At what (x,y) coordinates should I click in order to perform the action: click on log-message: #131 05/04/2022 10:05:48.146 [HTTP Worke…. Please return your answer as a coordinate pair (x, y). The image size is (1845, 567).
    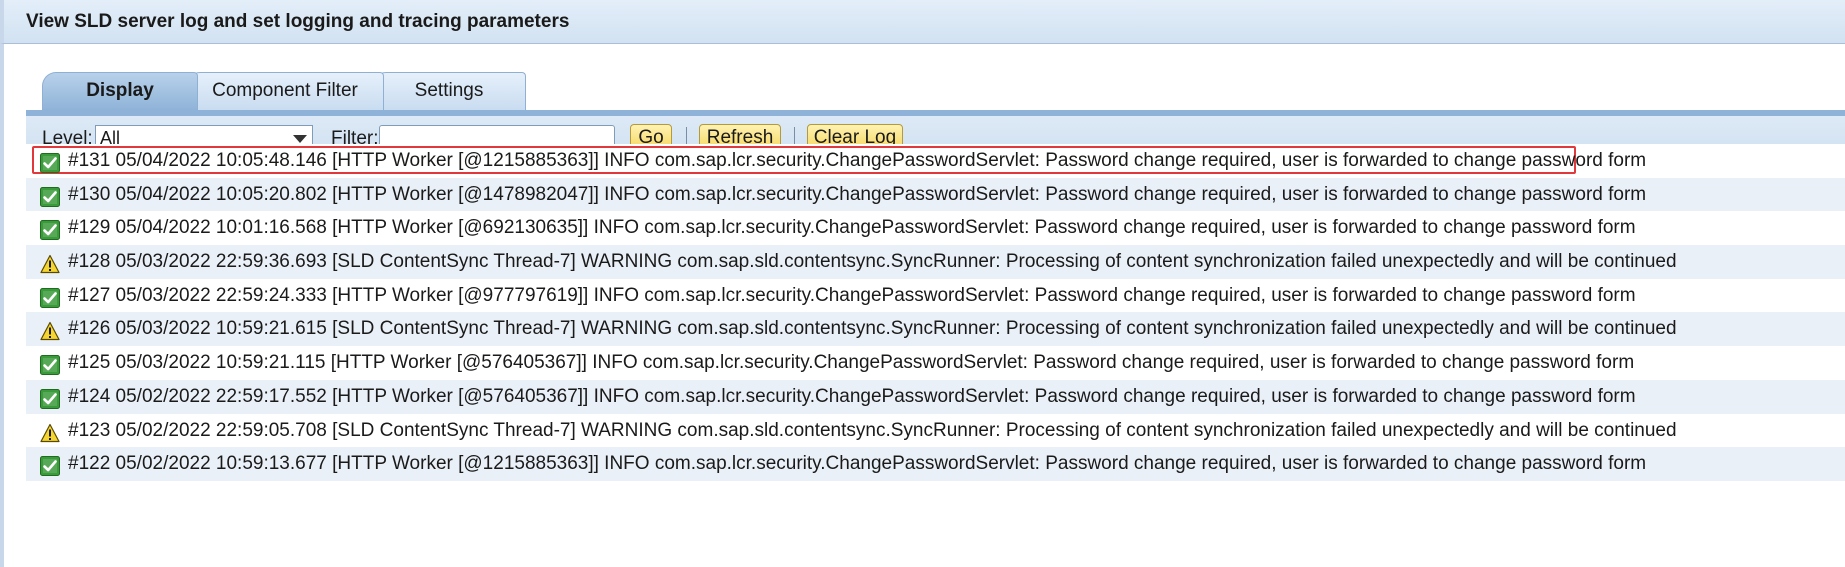
    Looking at the image, I should click on (857, 160).